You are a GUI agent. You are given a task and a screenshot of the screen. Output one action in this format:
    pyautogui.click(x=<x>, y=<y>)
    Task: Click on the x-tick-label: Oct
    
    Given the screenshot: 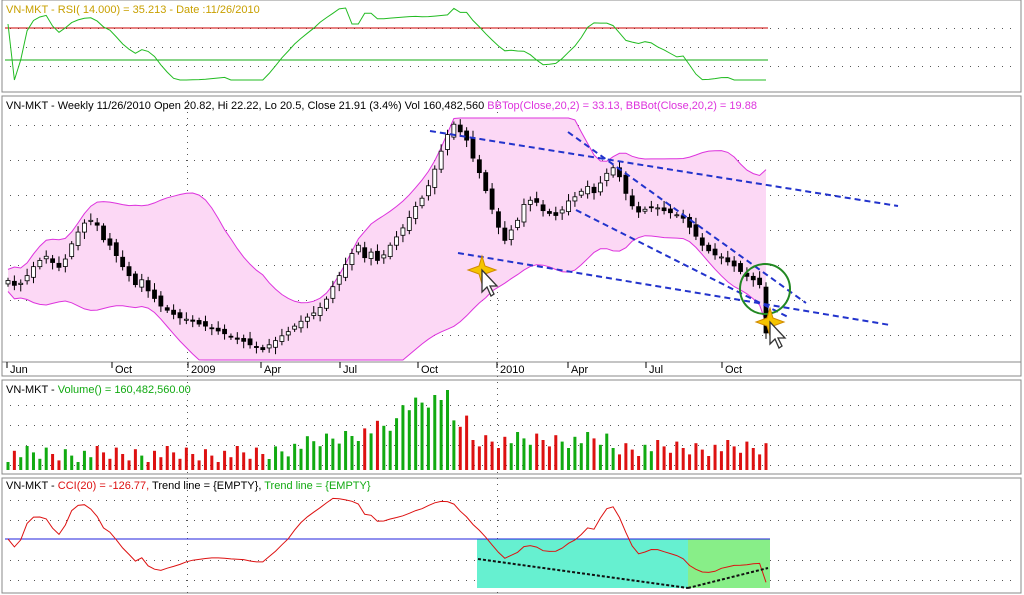 What is the action you would take?
    pyautogui.click(x=733, y=370)
    